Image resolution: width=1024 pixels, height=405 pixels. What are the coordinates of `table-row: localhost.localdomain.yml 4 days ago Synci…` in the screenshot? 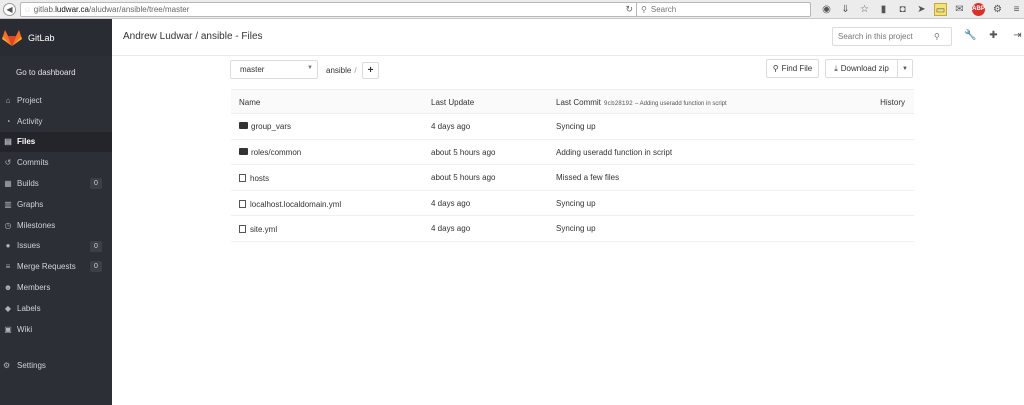 It's located at (572, 204).